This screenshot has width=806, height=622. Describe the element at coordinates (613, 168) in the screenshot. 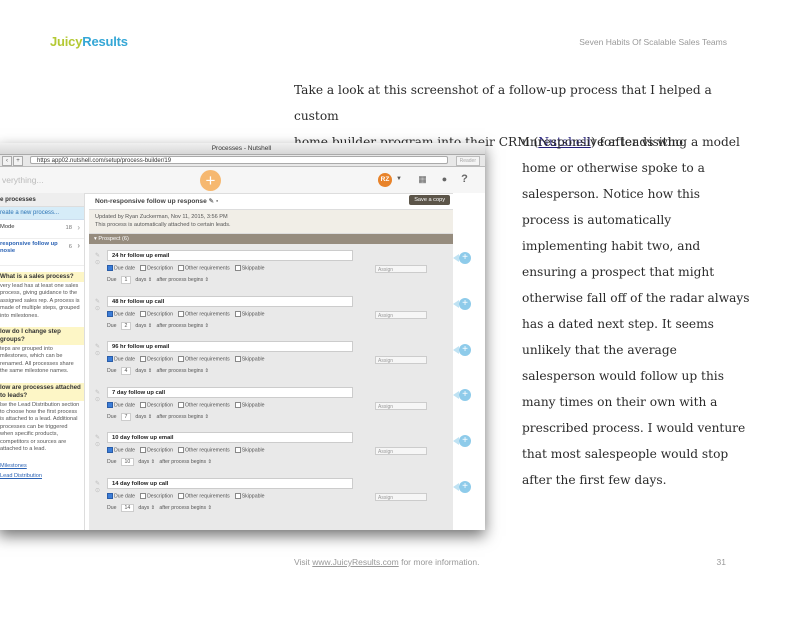

I see `body-line: home or otherwise spoke to a` at that location.